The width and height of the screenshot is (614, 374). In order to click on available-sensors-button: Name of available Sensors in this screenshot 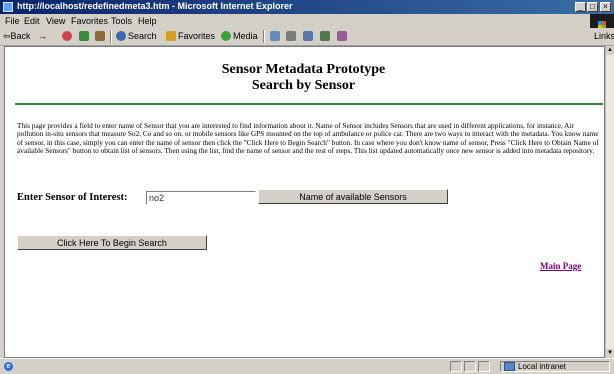, I will do `click(353, 196)`.